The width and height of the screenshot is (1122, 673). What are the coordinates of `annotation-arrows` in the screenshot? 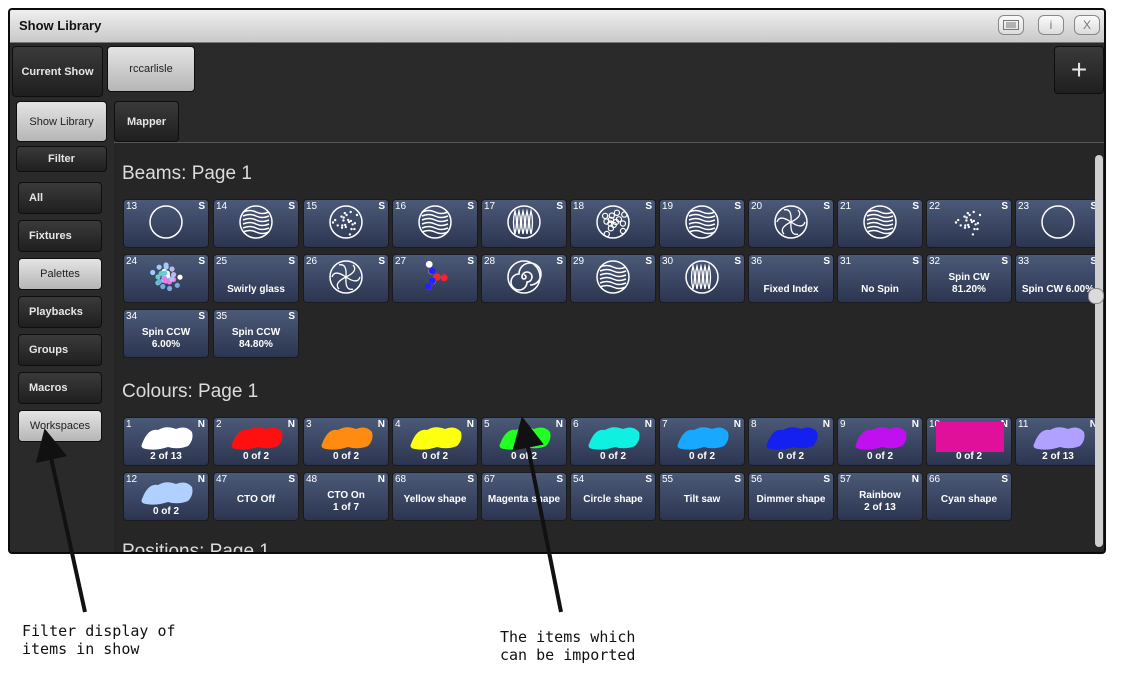 It's located at (299, 514).